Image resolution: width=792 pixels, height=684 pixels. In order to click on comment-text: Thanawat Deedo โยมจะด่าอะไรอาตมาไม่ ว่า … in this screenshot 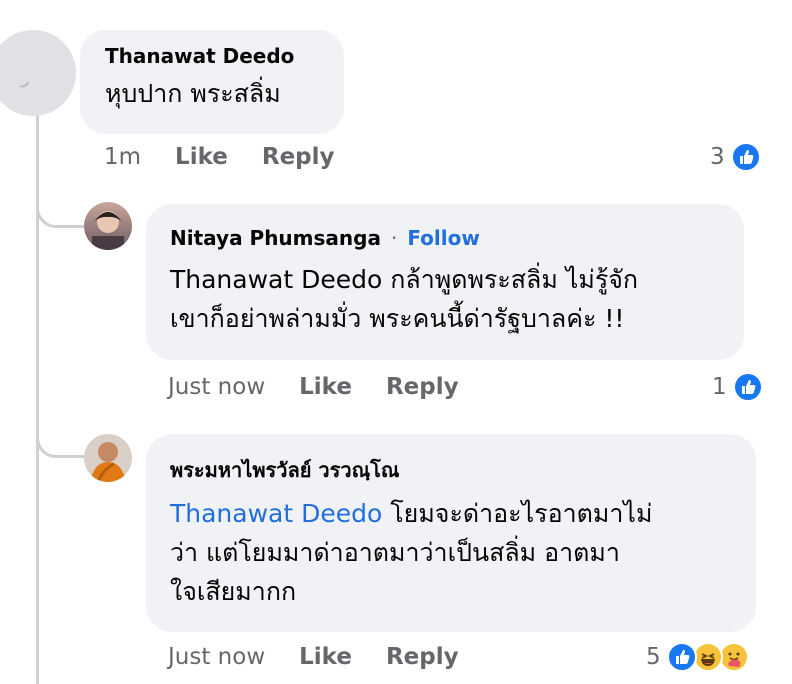, I will do `click(463, 552)`.